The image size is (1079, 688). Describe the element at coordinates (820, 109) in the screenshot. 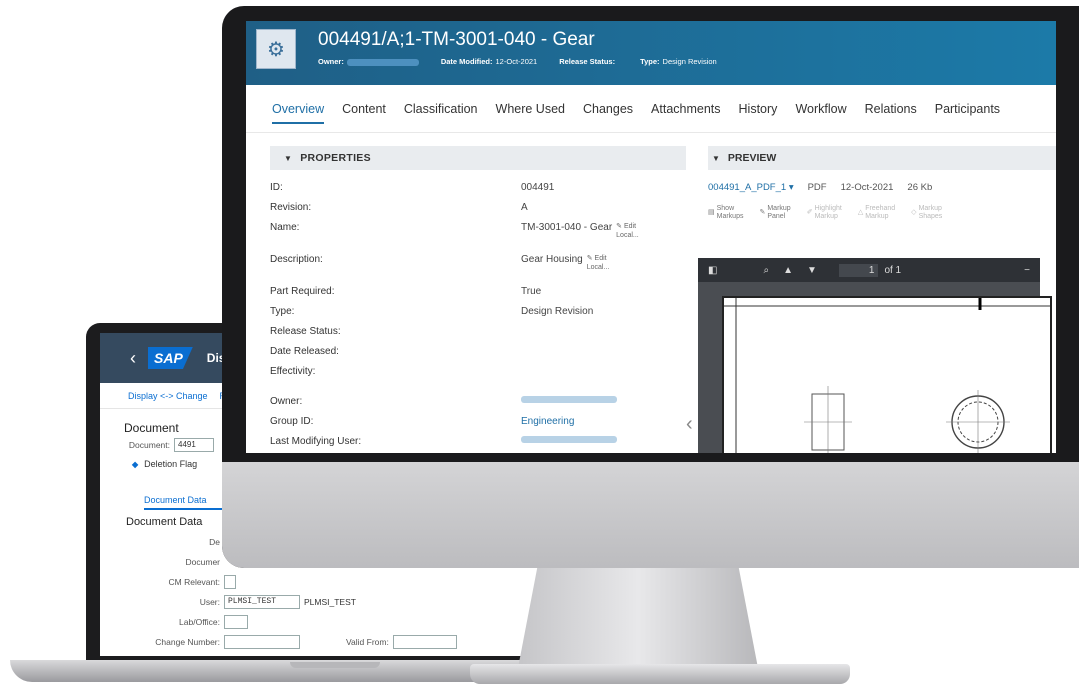

I see `tab-workflow: Workflow` at that location.